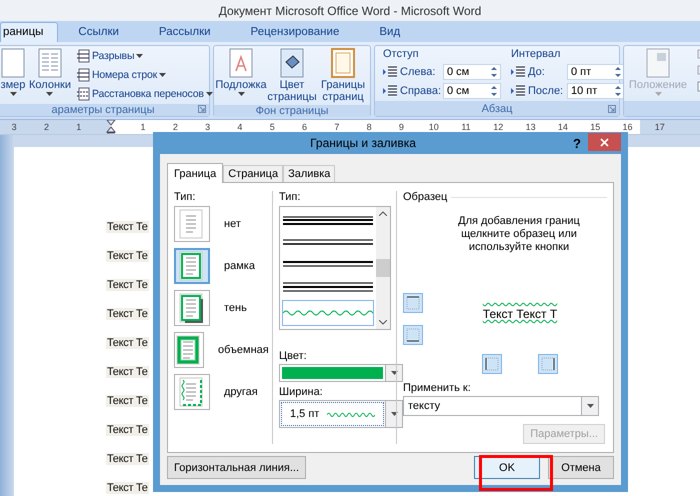  Describe the element at coordinates (389, 32) in the screenshot. I see `ribbon-tab: Вид` at that location.